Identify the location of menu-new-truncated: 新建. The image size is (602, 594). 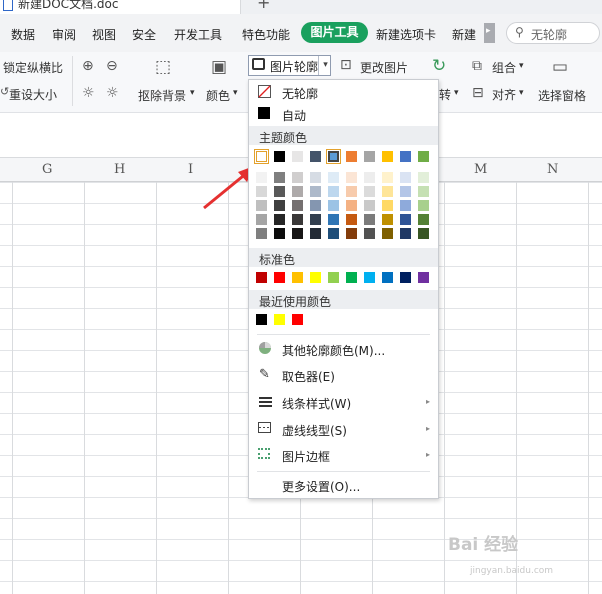
(464, 34).